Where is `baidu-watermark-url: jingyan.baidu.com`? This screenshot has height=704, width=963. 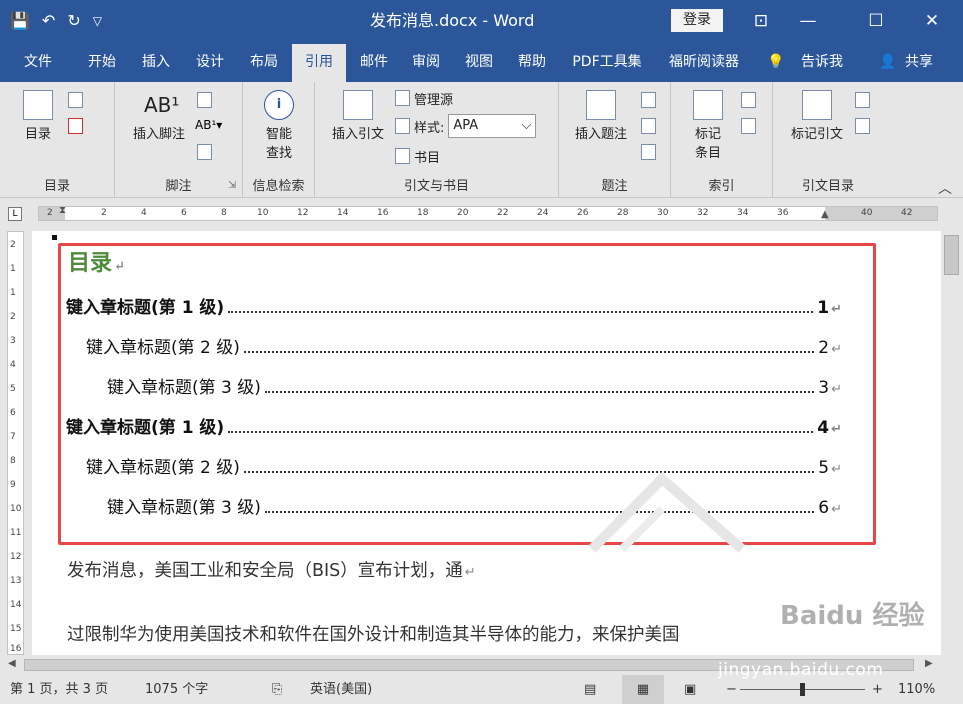 baidu-watermark-url: jingyan.baidu.com is located at coordinates (801, 670).